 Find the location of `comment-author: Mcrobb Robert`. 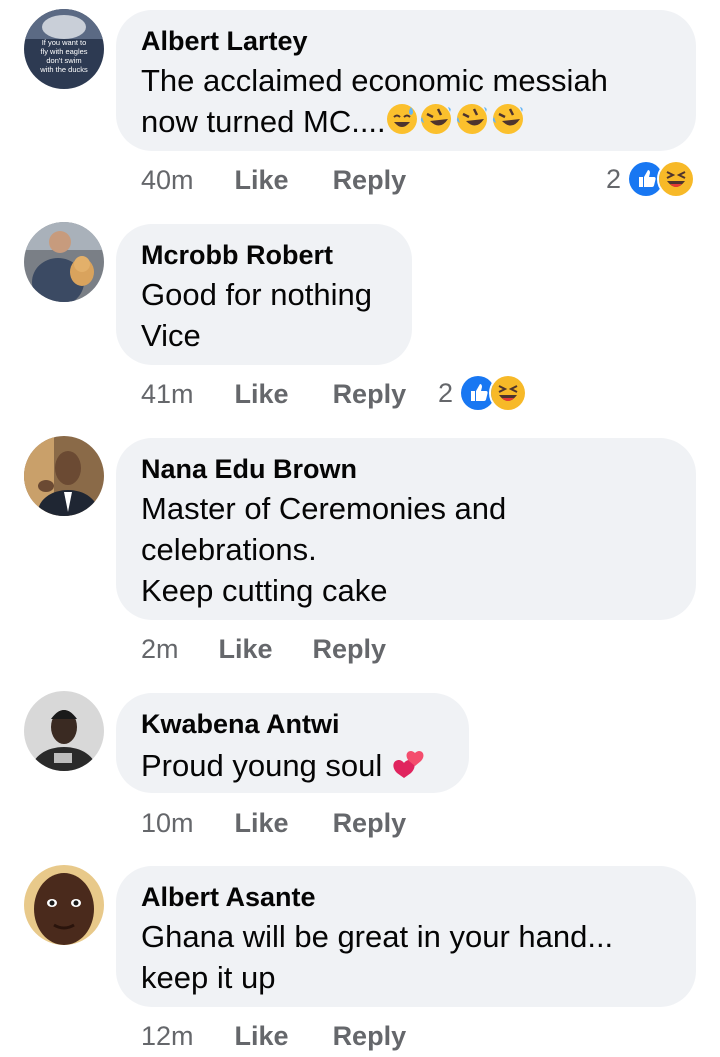

comment-author: Mcrobb Robert is located at coordinates (263, 255).